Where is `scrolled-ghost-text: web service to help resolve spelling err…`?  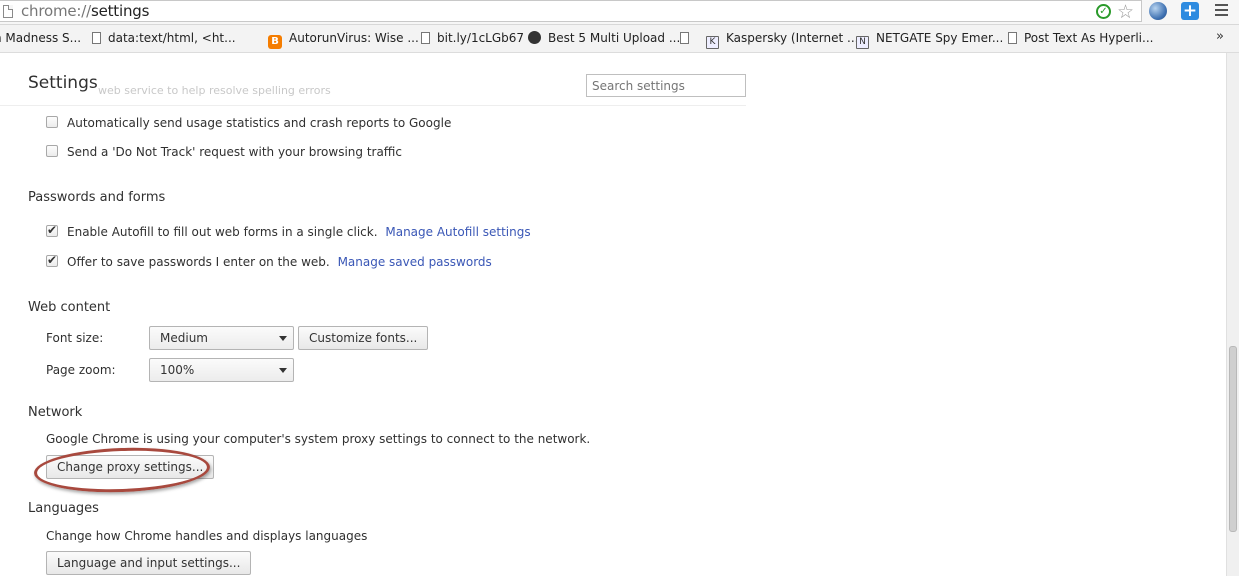
scrolled-ghost-text: web service to help resolve spelling err… is located at coordinates (214, 90).